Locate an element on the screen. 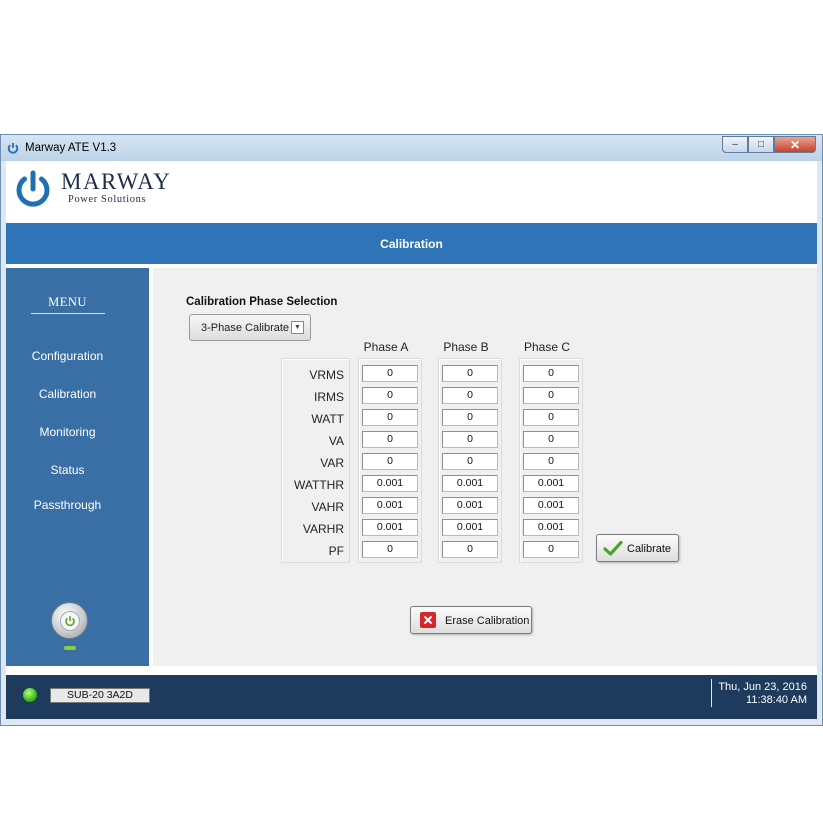 Image resolution: width=823 pixels, height=823 pixels. row-label-watthr: WATTHR is located at coordinates (319, 485).